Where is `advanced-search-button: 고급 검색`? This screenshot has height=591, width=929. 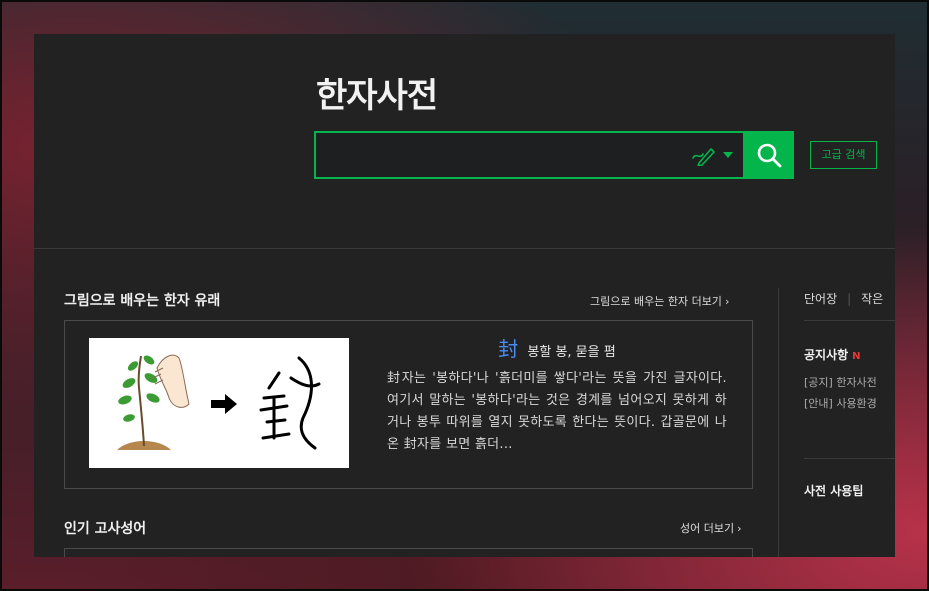
advanced-search-button: 고급 검색 is located at coordinates (843, 155).